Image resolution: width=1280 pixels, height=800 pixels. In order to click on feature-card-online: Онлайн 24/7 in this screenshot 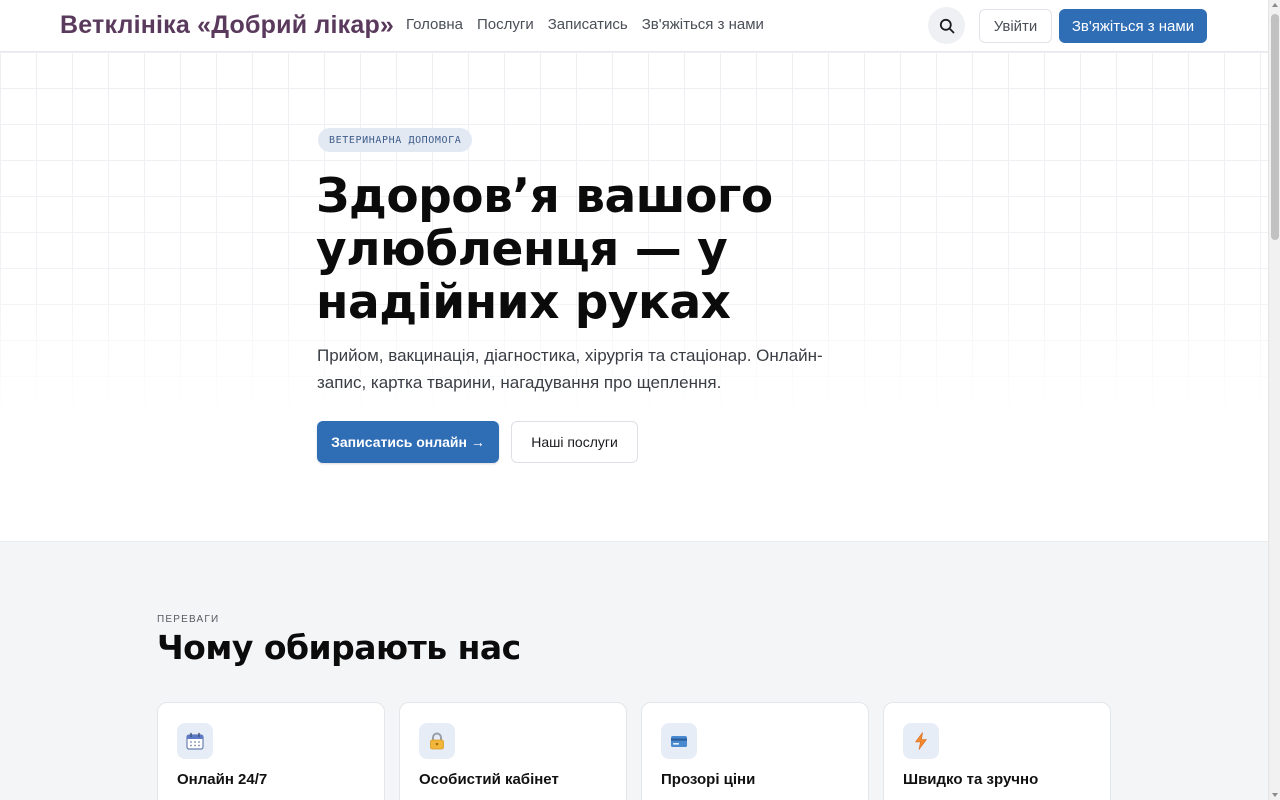, I will do `click(271, 751)`.